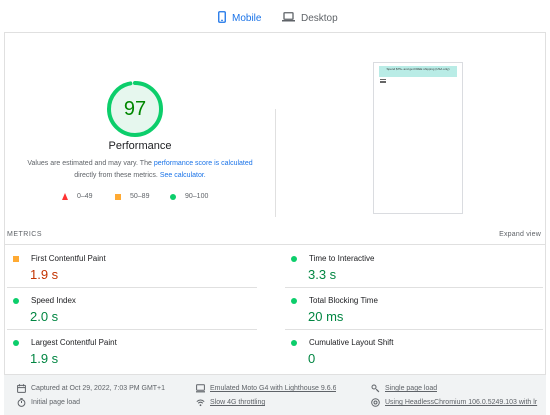 This screenshot has height=415, width=550. What do you see at coordinates (326, 316) in the screenshot?
I see `metric-value: 20 ms` at bounding box center [326, 316].